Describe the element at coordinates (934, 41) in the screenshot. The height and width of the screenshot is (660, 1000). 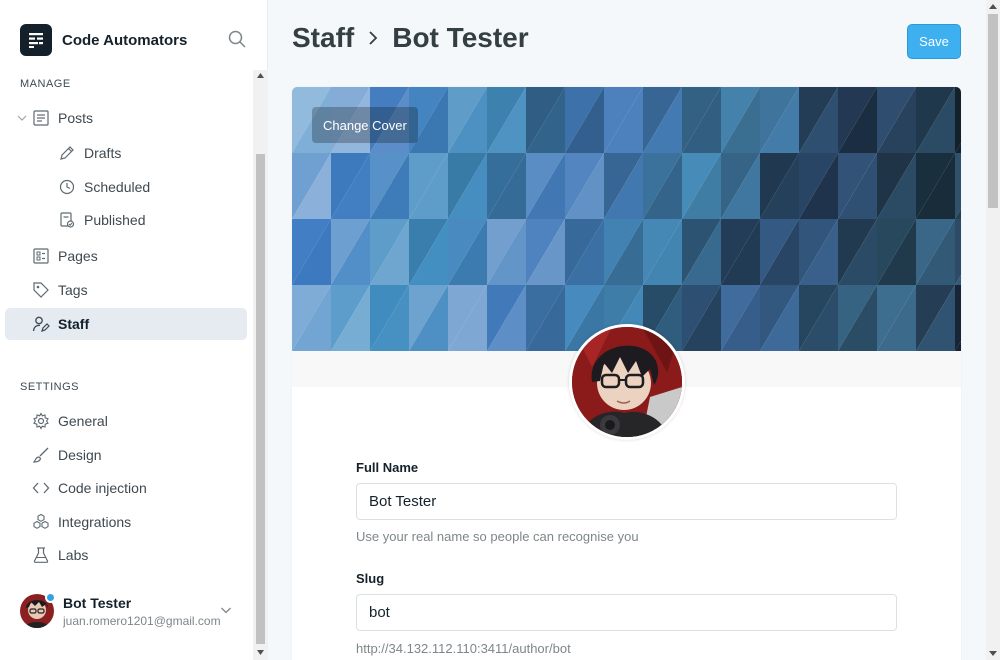
I see `save-button: Save` at that location.